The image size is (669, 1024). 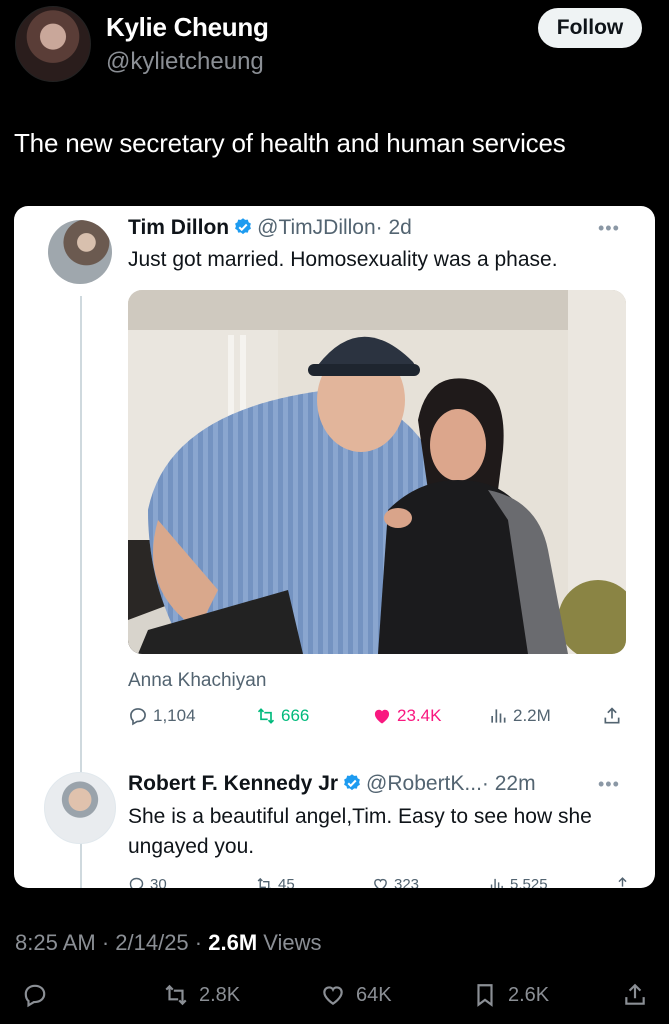 I want to click on author-name: Kylie Cheung, so click(x=187, y=27).